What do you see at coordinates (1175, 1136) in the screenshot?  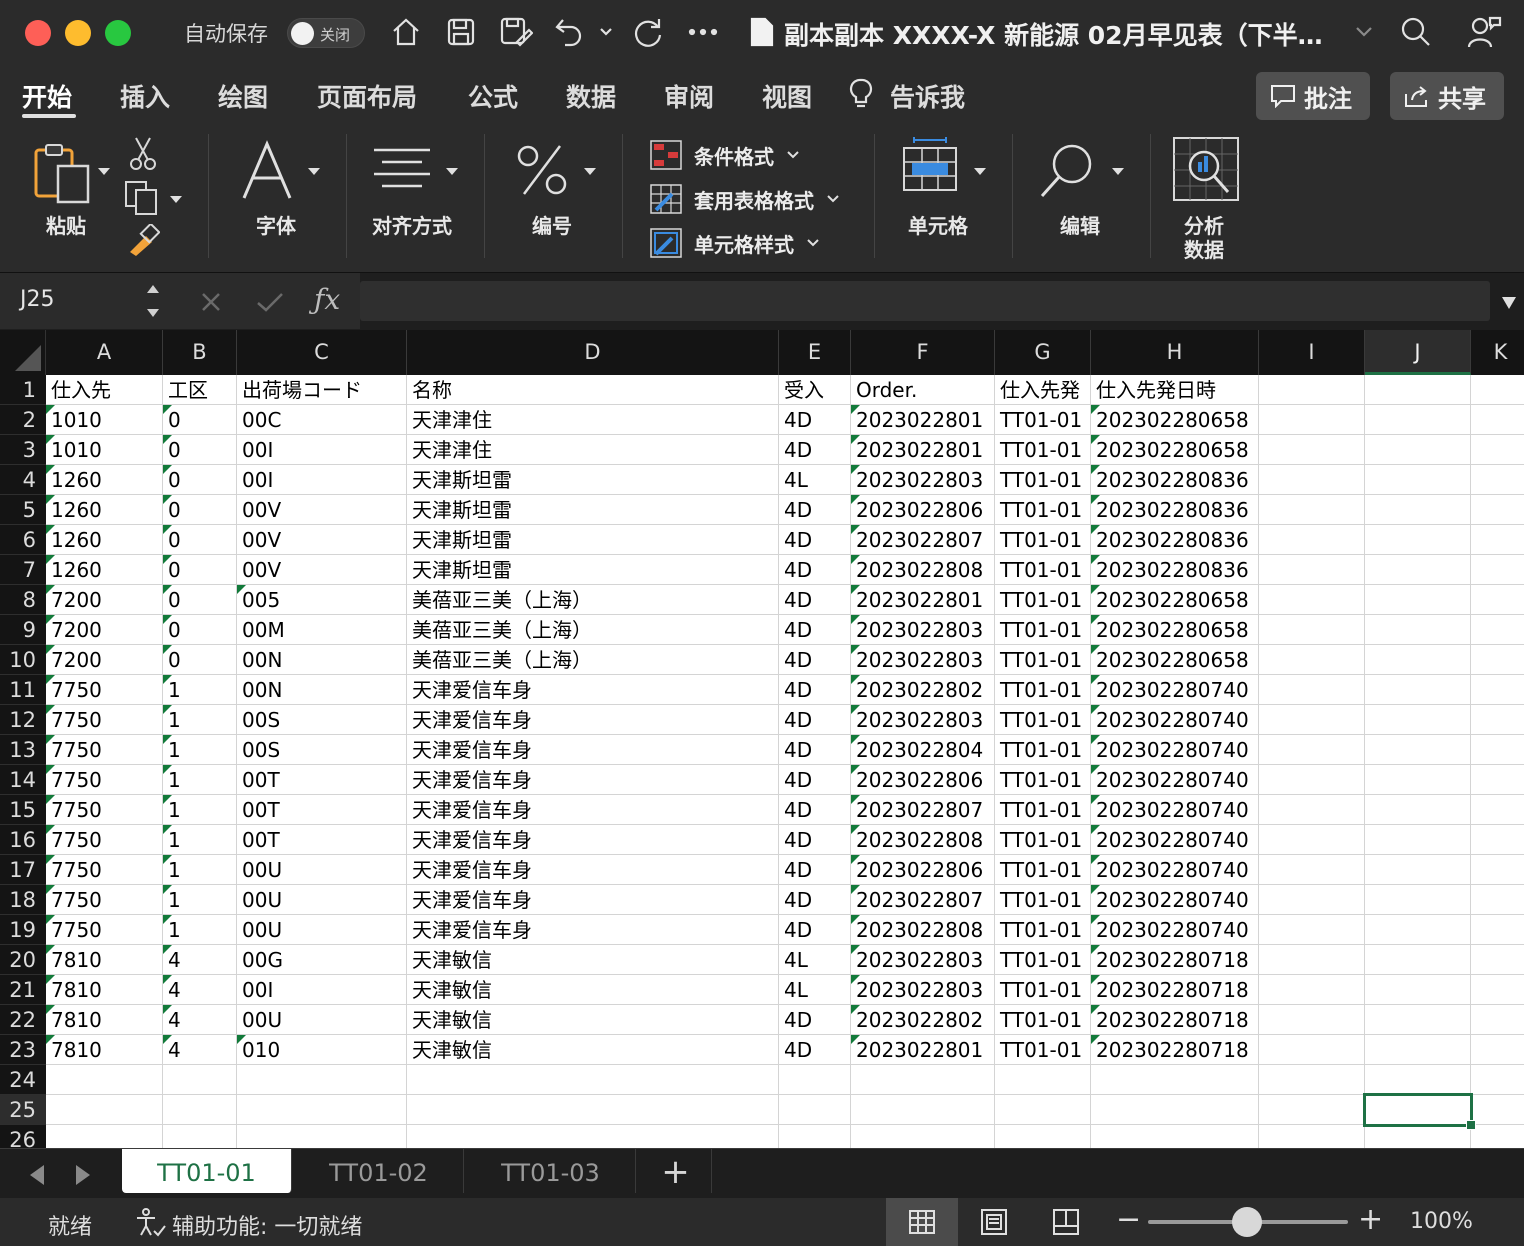 I see `cell-h26` at bounding box center [1175, 1136].